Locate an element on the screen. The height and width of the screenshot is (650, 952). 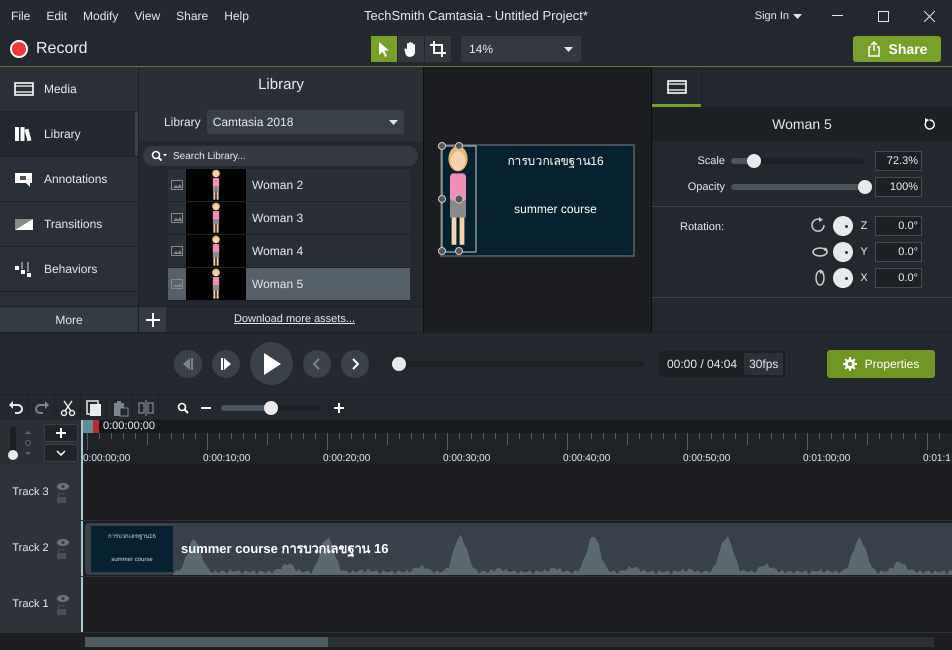
ruler-label: 0:00:00;00 is located at coordinates (107, 458).